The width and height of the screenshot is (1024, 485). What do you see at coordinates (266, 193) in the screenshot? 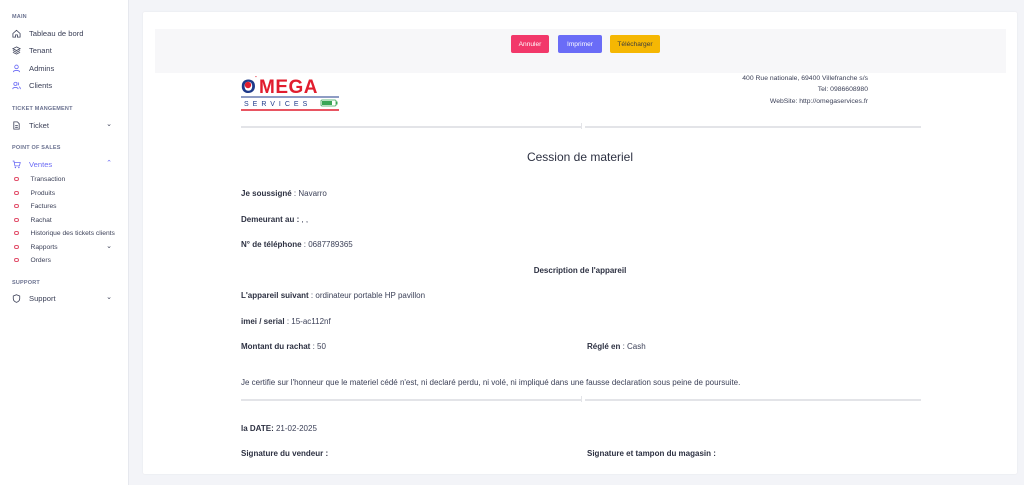
I see `field-label: Je soussigné` at bounding box center [266, 193].